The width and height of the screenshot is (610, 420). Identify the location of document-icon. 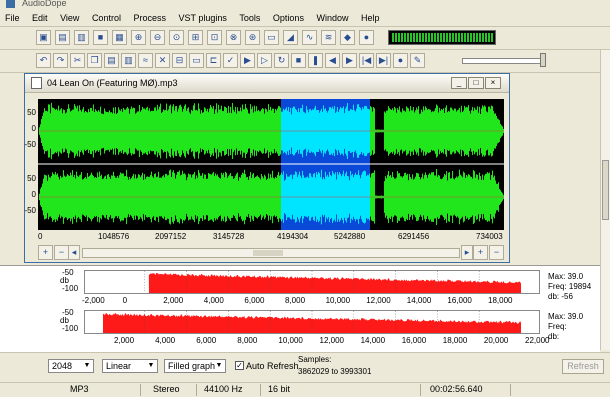
(36, 83).